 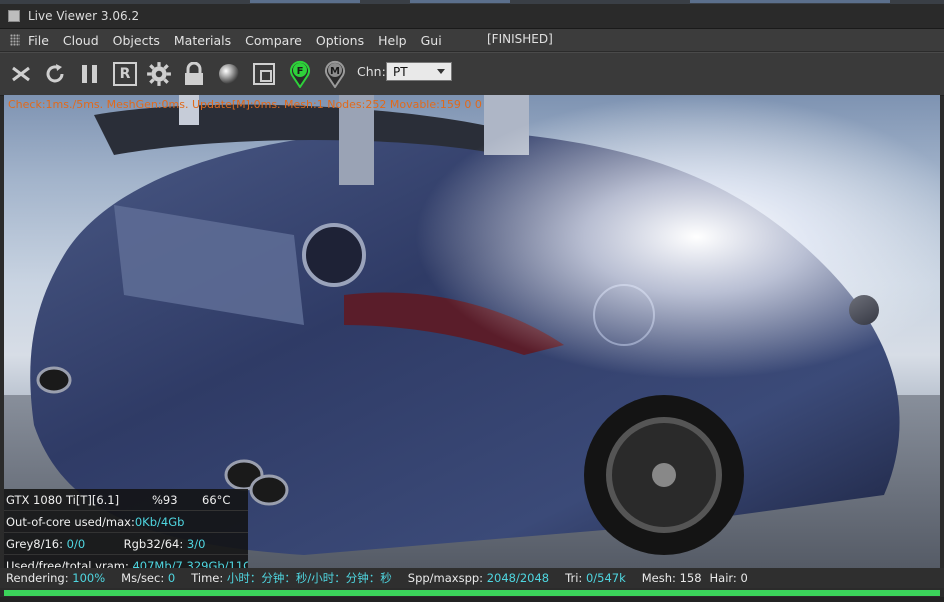 What do you see at coordinates (159, 521) in the screenshot?
I see `ooc-value: 0Kb/4Gb` at bounding box center [159, 521].